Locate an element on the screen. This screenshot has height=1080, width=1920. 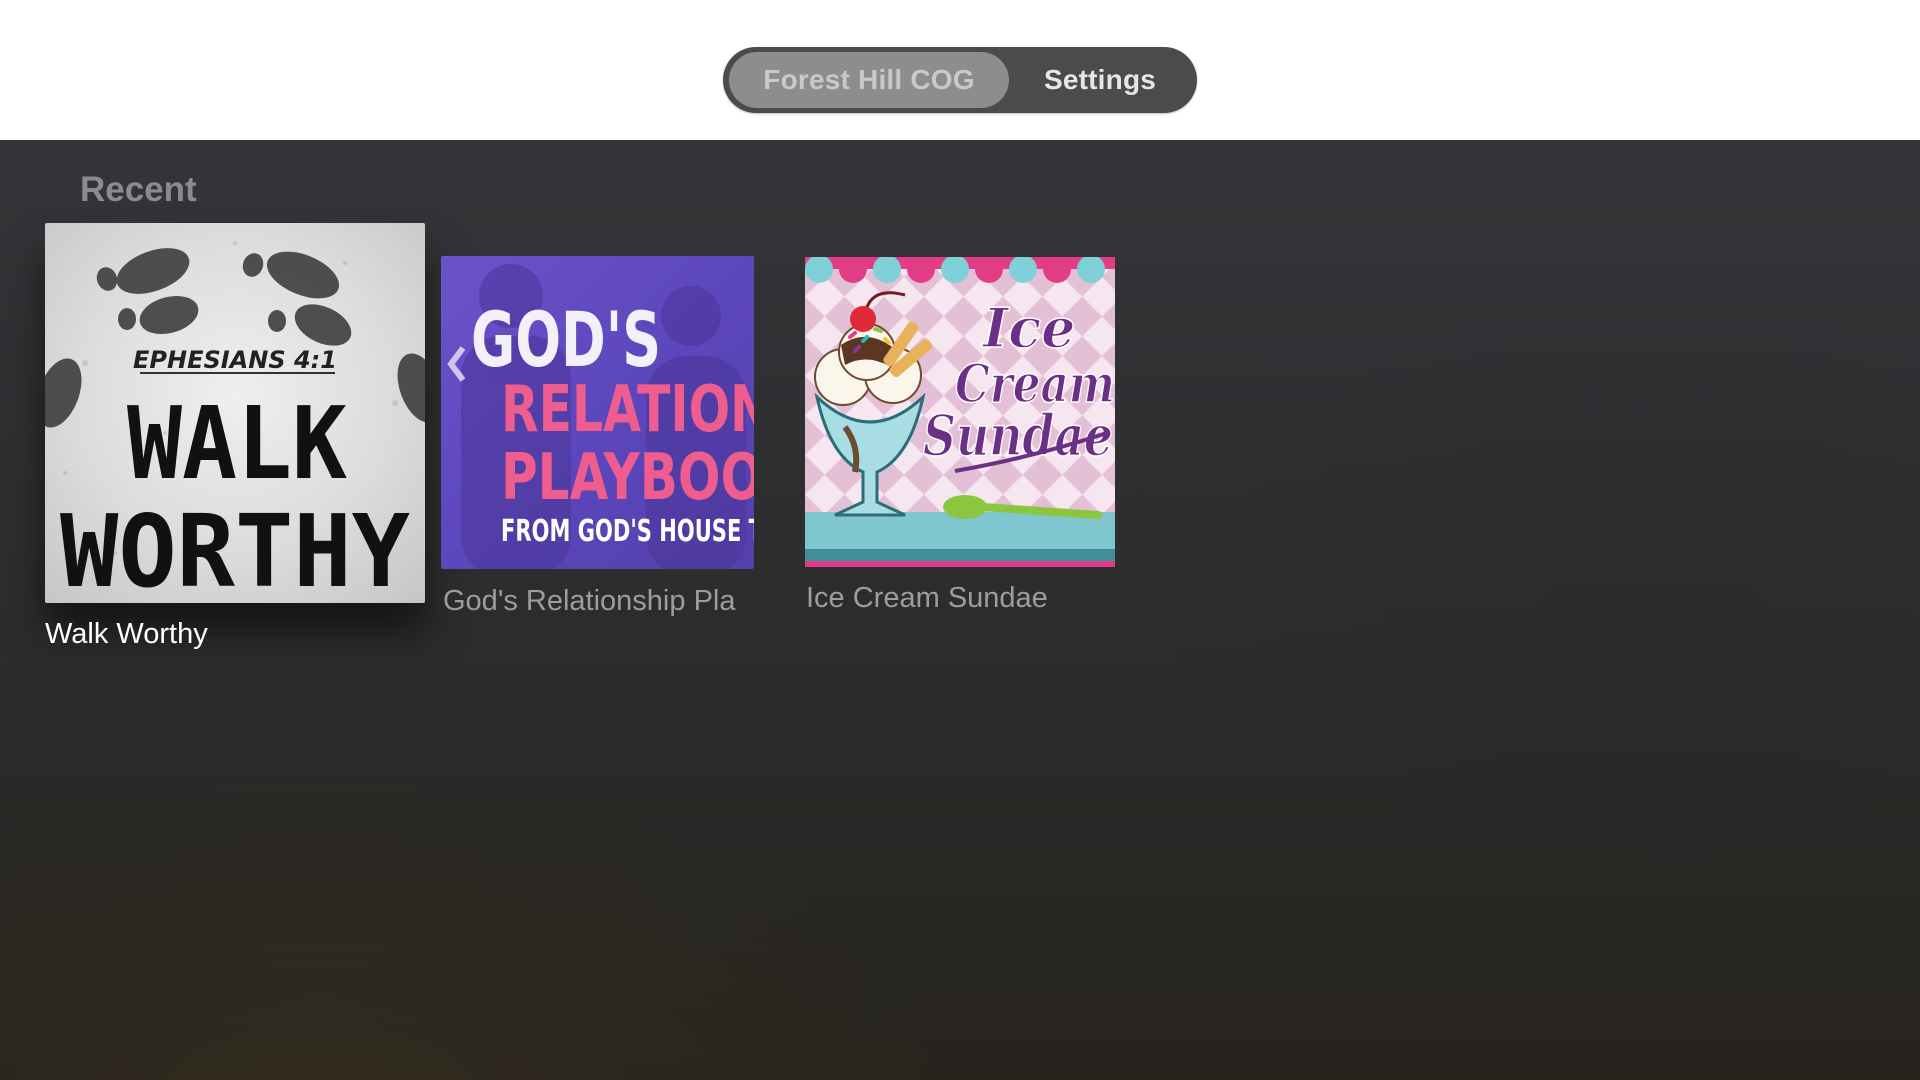
art-title-line-2: WORTHY is located at coordinates (235, 548).